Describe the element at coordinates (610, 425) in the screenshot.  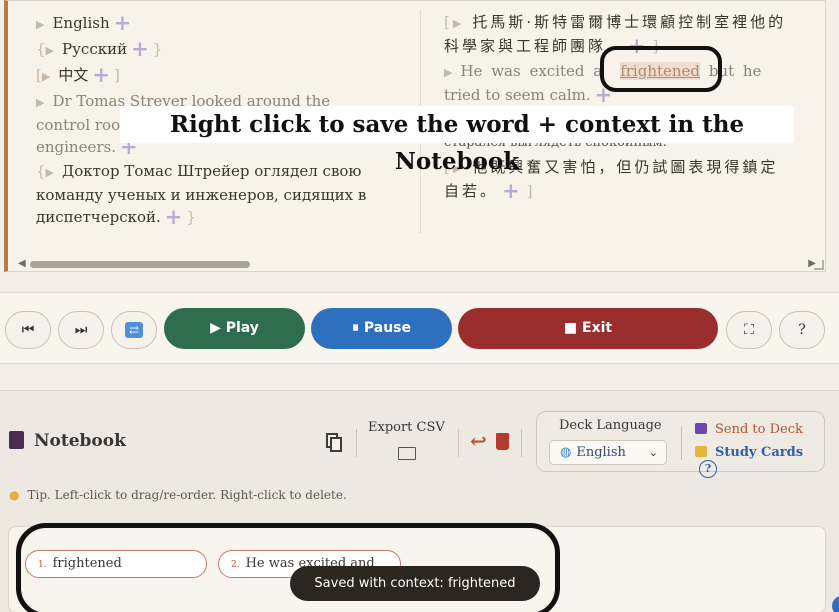
I see `deck-language-label: Deck Language` at that location.